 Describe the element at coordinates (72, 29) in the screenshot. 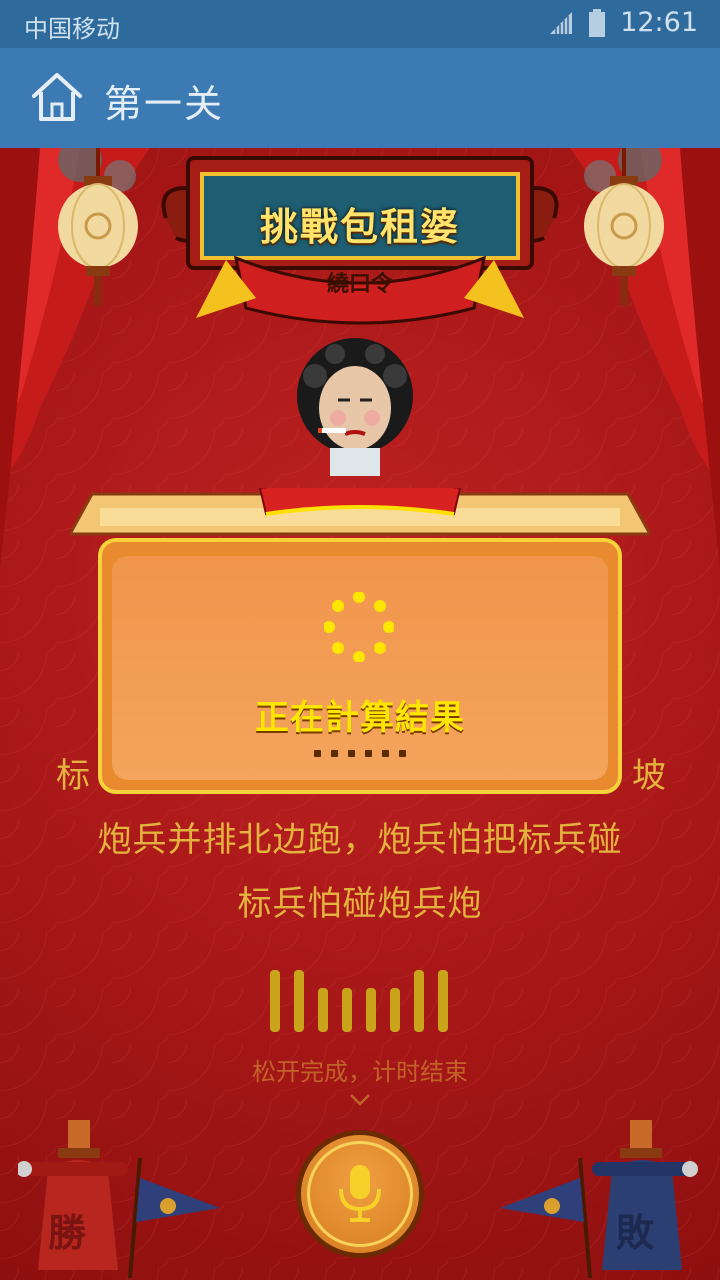

I see `carrier-name: 中国移动` at that location.